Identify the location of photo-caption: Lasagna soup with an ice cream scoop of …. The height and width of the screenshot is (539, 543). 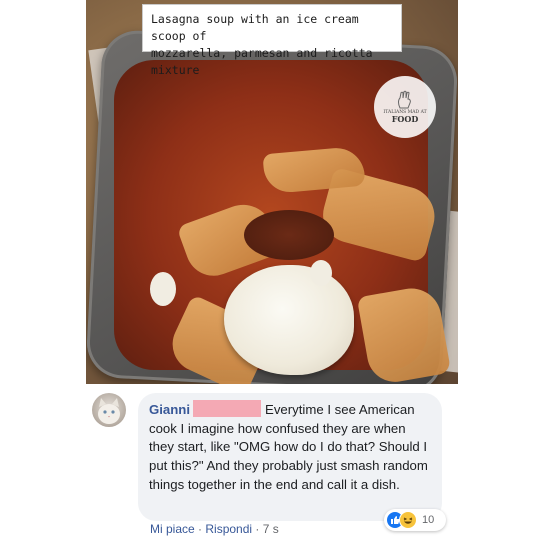
(272, 40).